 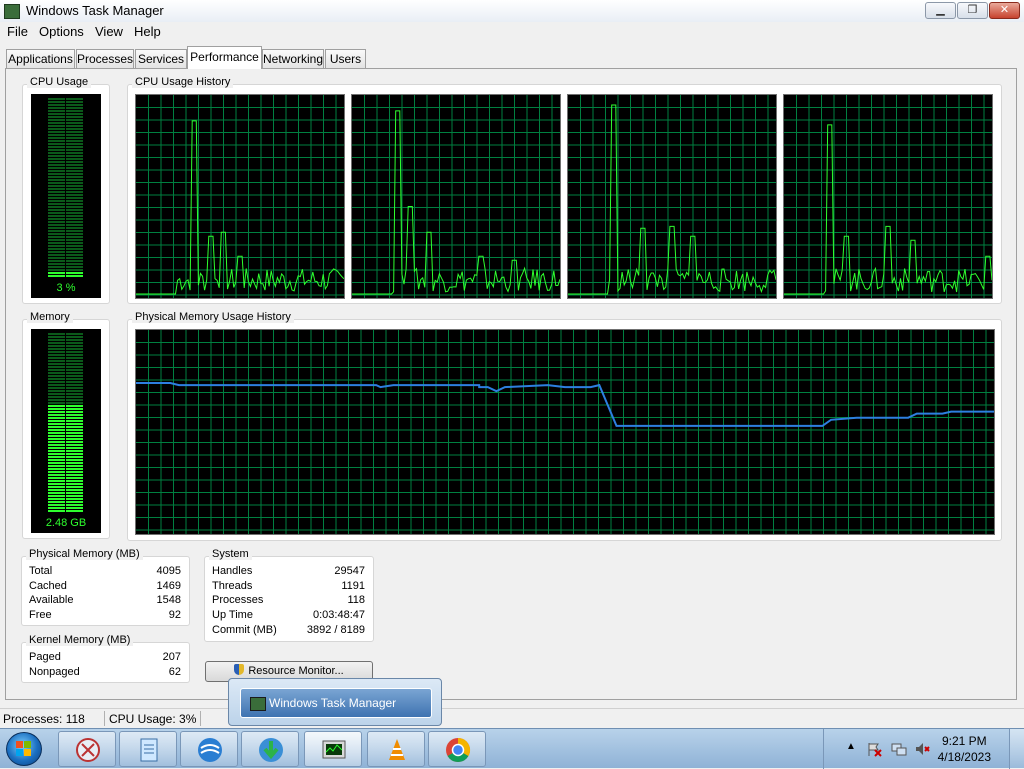 What do you see at coordinates (224, 57) in the screenshot?
I see `tab-performance: Performance` at bounding box center [224, 57].